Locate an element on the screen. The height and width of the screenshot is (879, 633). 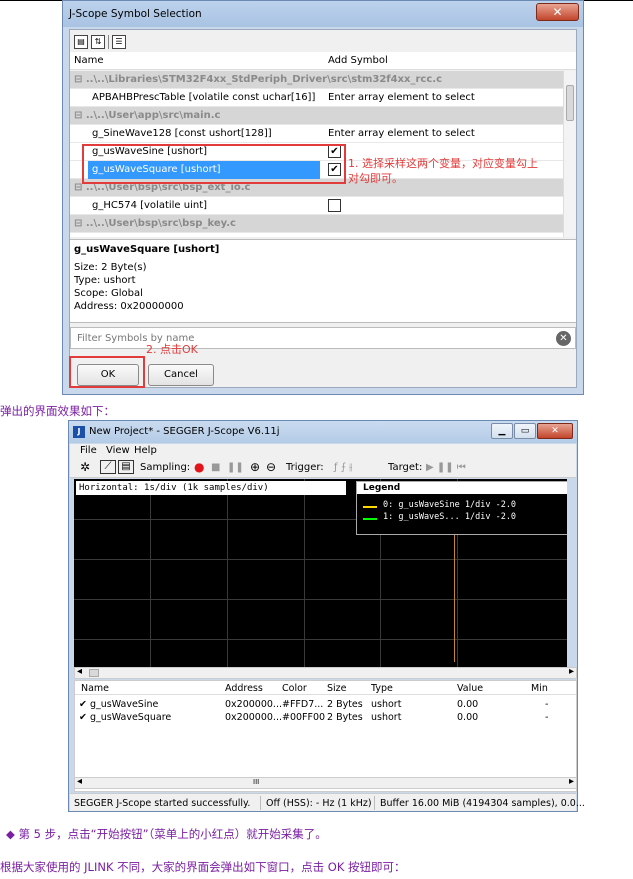
info-type: Type: ushort is located at coordinates (105, 280).